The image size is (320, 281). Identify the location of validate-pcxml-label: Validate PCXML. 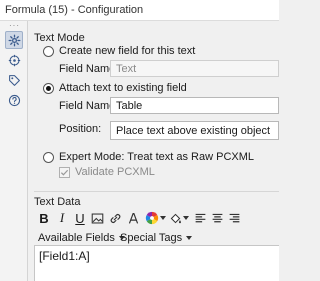
(115, 172).